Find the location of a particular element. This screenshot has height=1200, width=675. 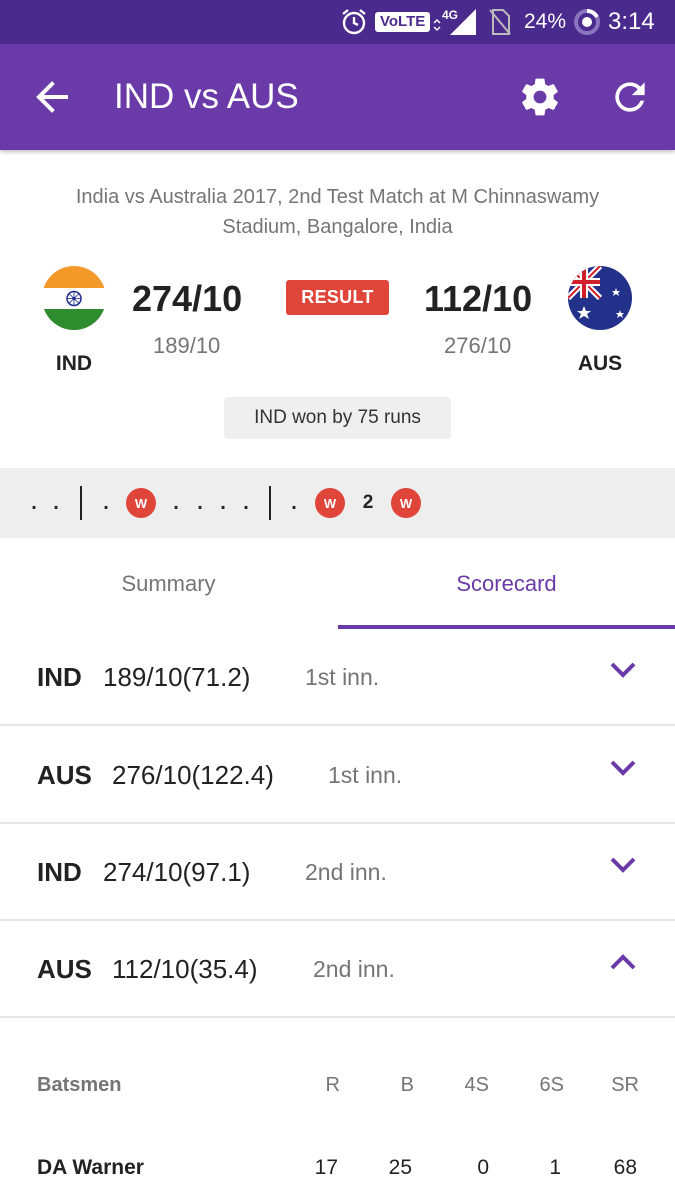

fours-column-header: 4S is located at coordinates (476, 1084).